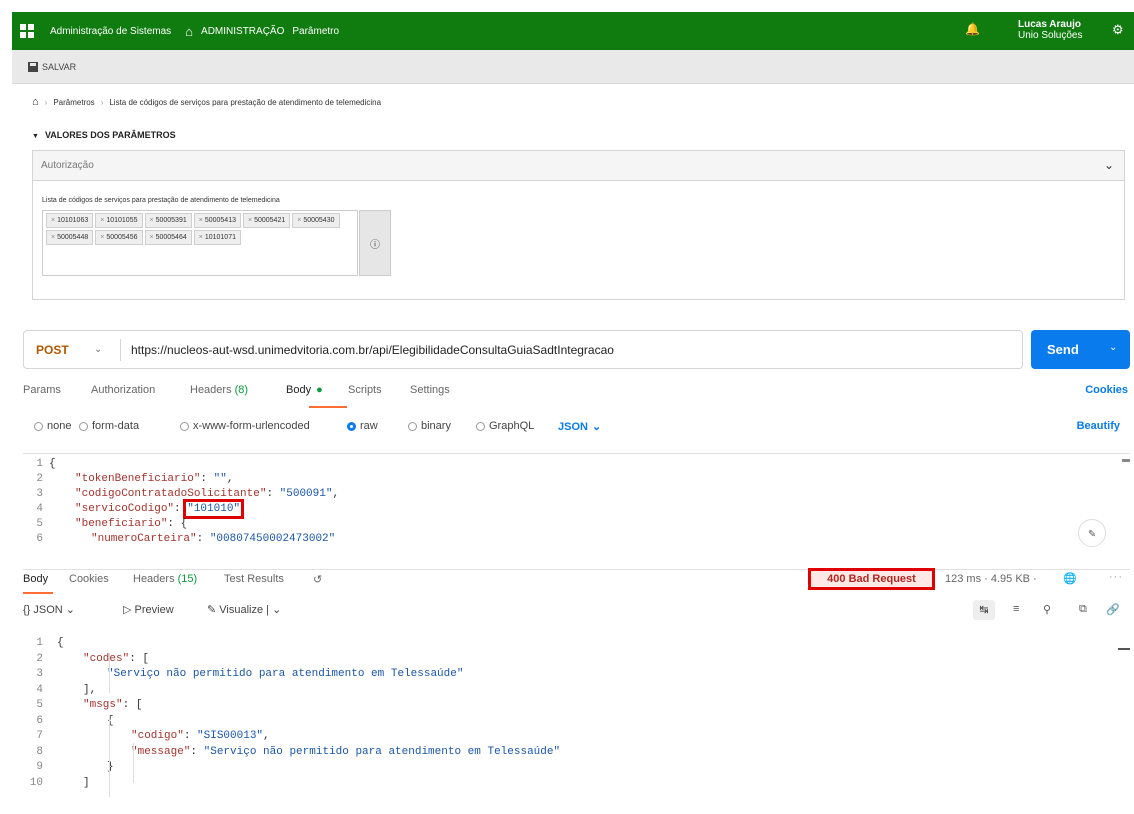 The image size is (1134, 814). Describe the element at coordinates (110, 31) in the screenshot. I see `app-name: Administração de Sistemas` at that location.